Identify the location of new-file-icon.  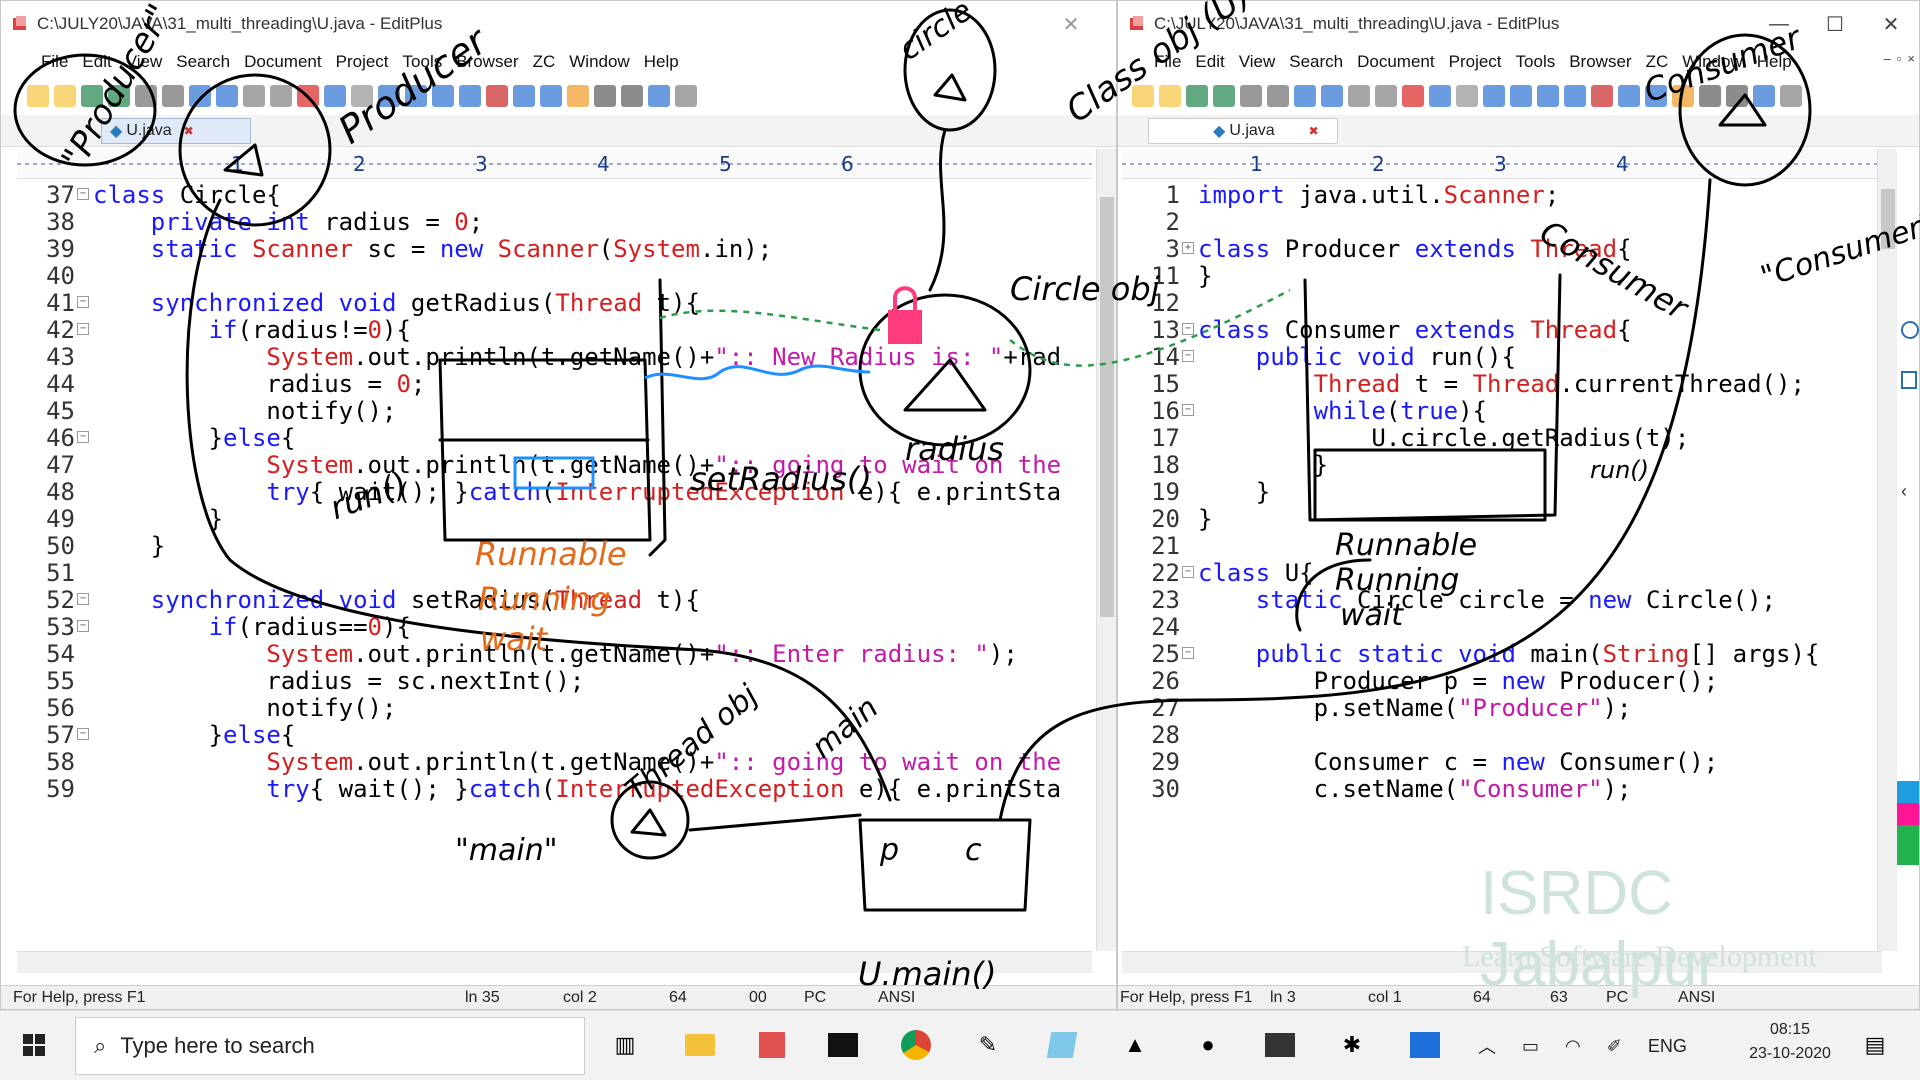
(1143, 96).